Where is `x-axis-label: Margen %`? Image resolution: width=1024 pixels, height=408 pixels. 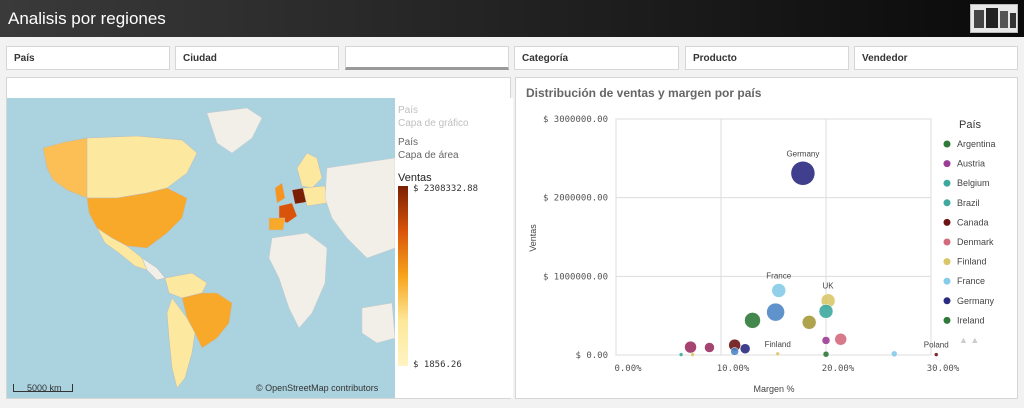
x-axis-label: Margen % is located at coordinates (773, 389).